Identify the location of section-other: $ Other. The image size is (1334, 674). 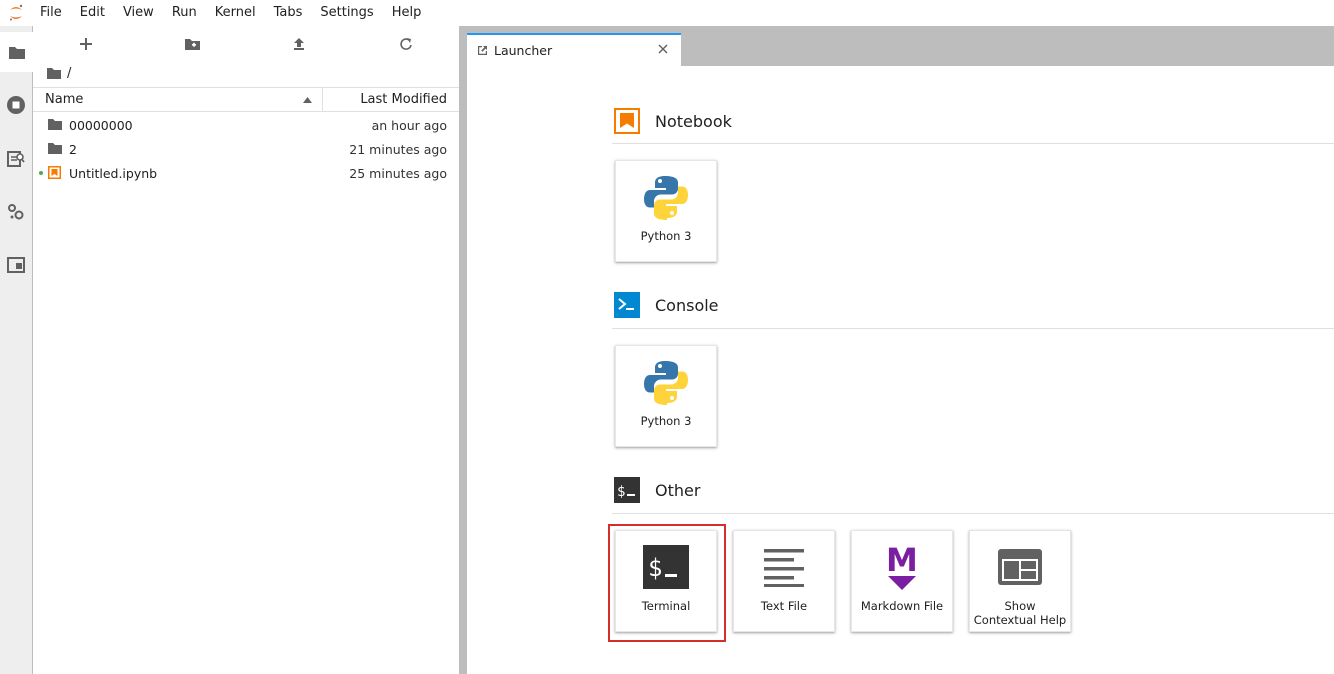
(657, 490).